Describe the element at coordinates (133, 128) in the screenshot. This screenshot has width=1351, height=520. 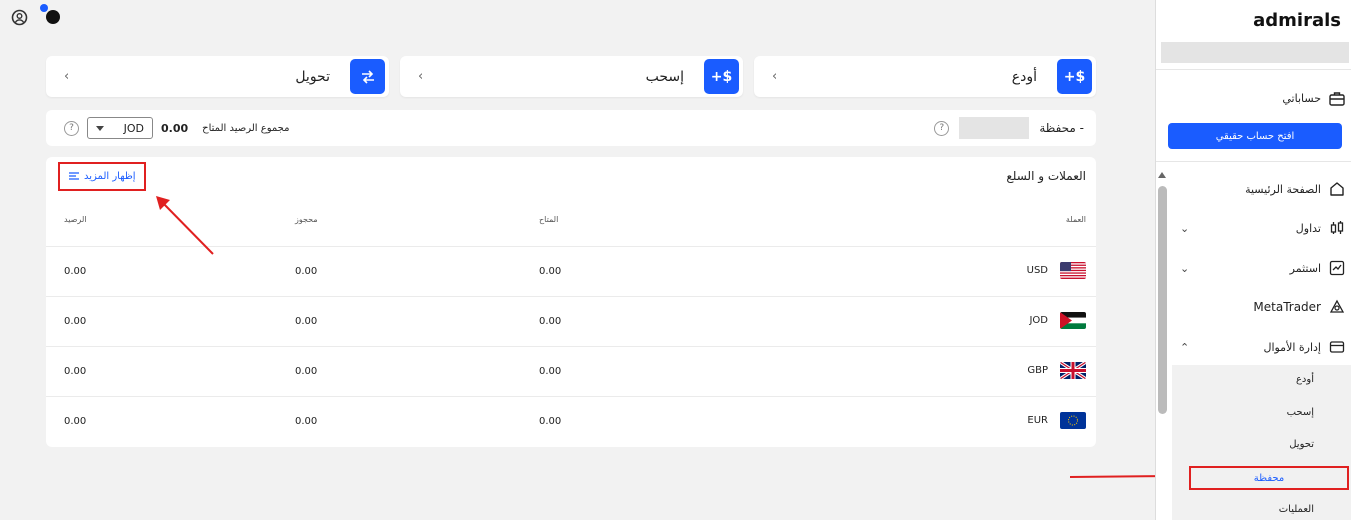
I see `currency-select-value: JOD` at that location.